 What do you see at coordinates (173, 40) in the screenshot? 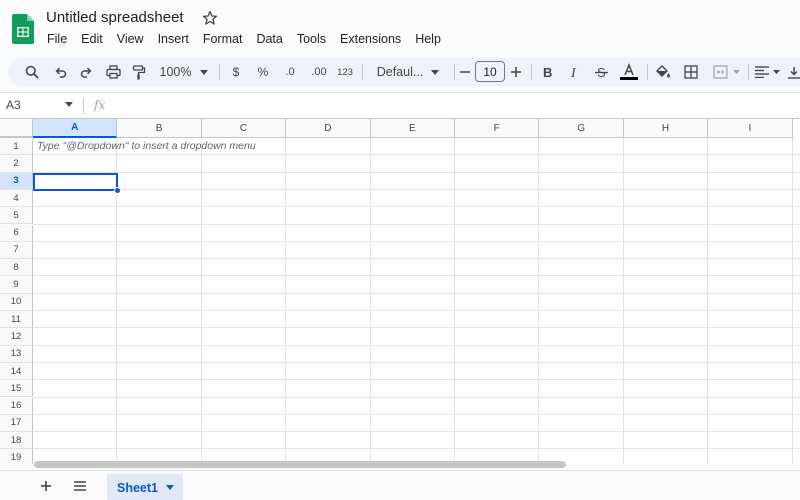
I see `menu-insert: Insert` at bounding box center [173, 40].